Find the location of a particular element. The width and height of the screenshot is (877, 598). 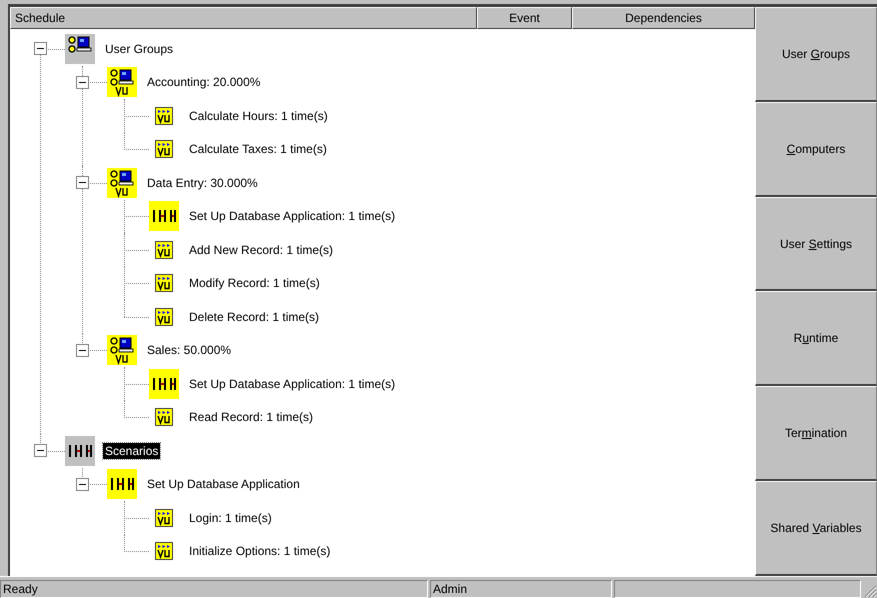

tree-item: User Groups is located at coordinates (139, 48).